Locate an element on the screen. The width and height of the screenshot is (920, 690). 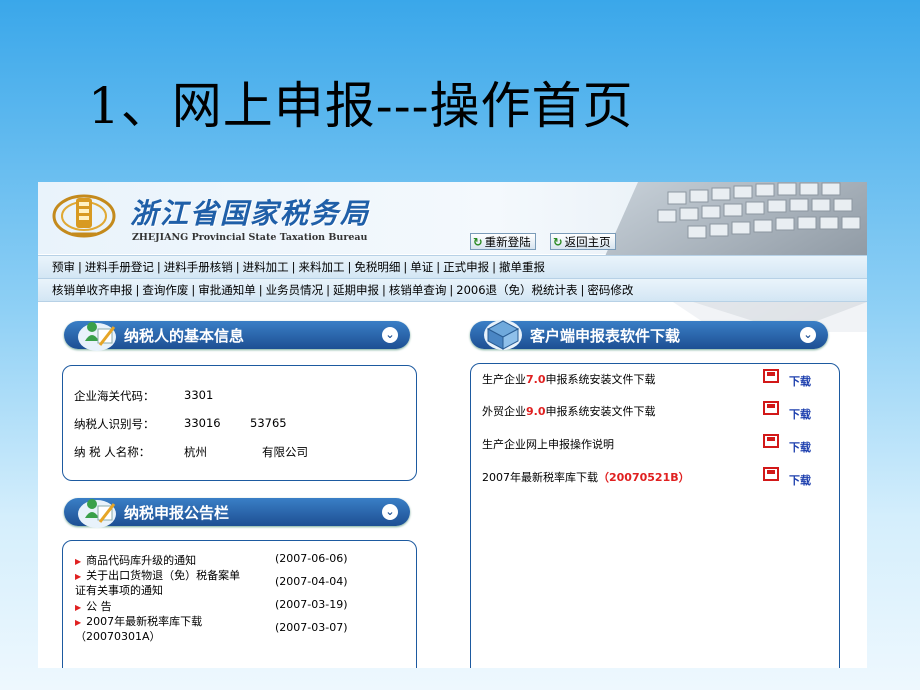
bulletin-section-header: 纳税申报公告栏 ⌄ is located at coordinates (237, 513).